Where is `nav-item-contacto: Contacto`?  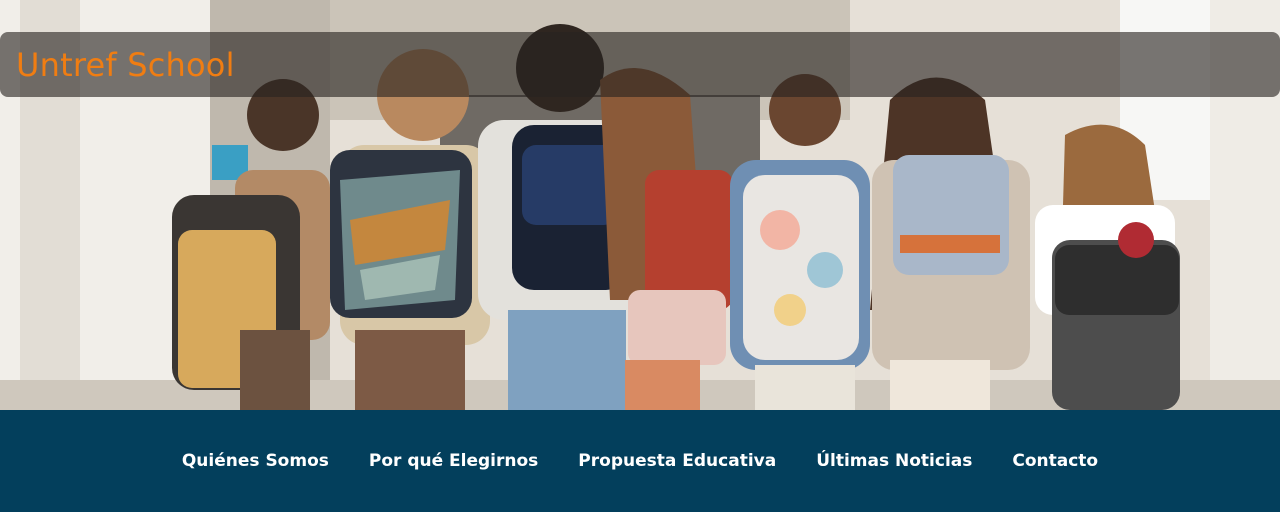
nav-item-contacto: Contacto is located at coordinates (1055, 461).